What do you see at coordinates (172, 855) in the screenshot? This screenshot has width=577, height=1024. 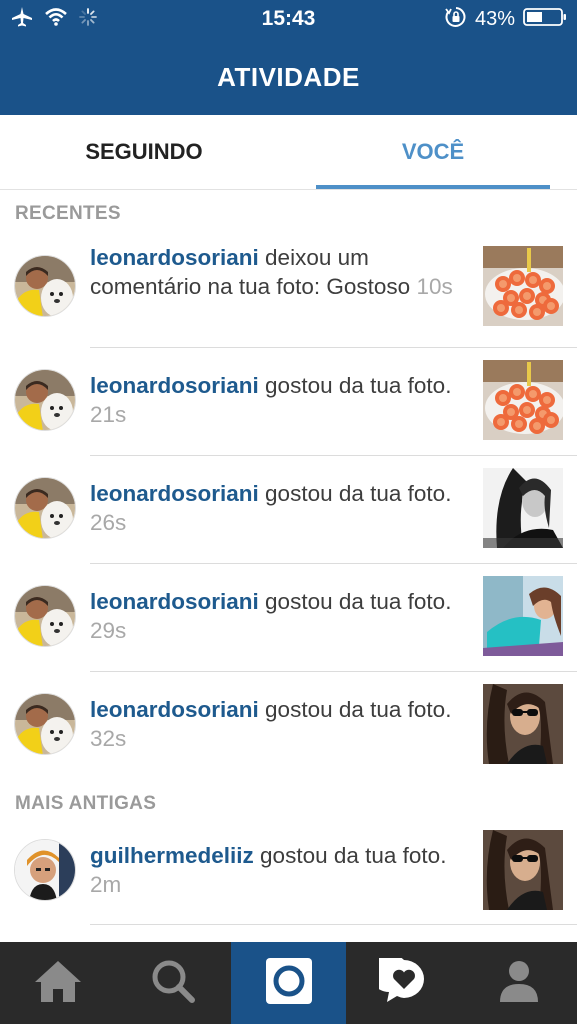 I see `username-link: guilhermedeliiz` at bounding box center [172, 855].